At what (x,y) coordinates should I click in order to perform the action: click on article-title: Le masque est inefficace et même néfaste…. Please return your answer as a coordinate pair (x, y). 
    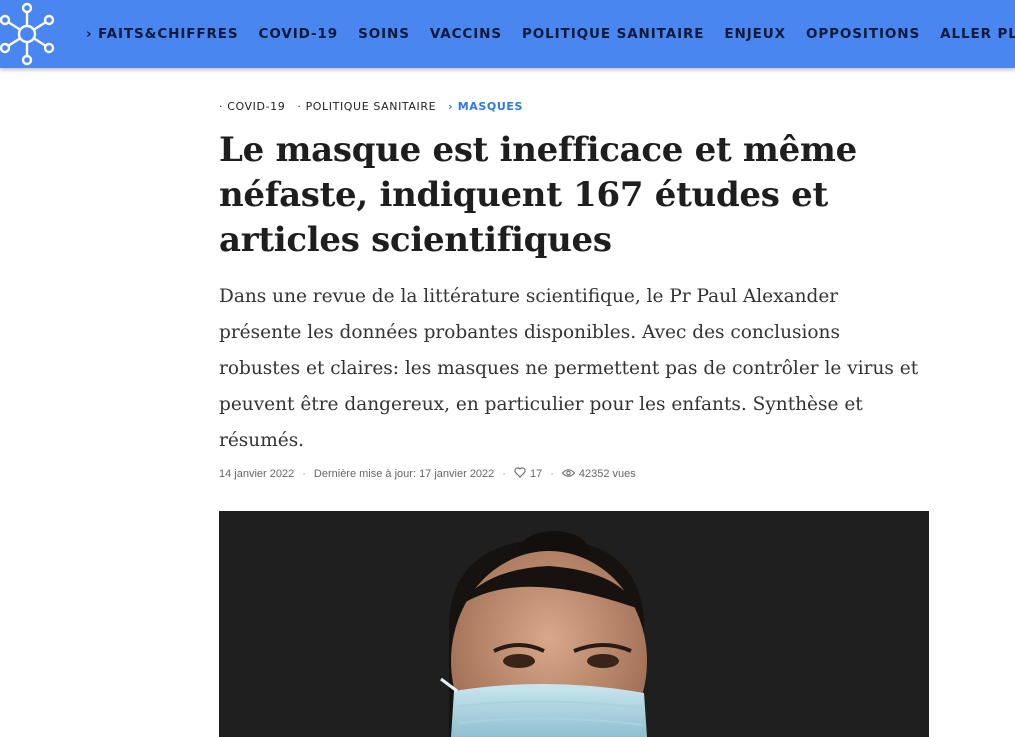
    Looking at the image, I should click on (538, 195).